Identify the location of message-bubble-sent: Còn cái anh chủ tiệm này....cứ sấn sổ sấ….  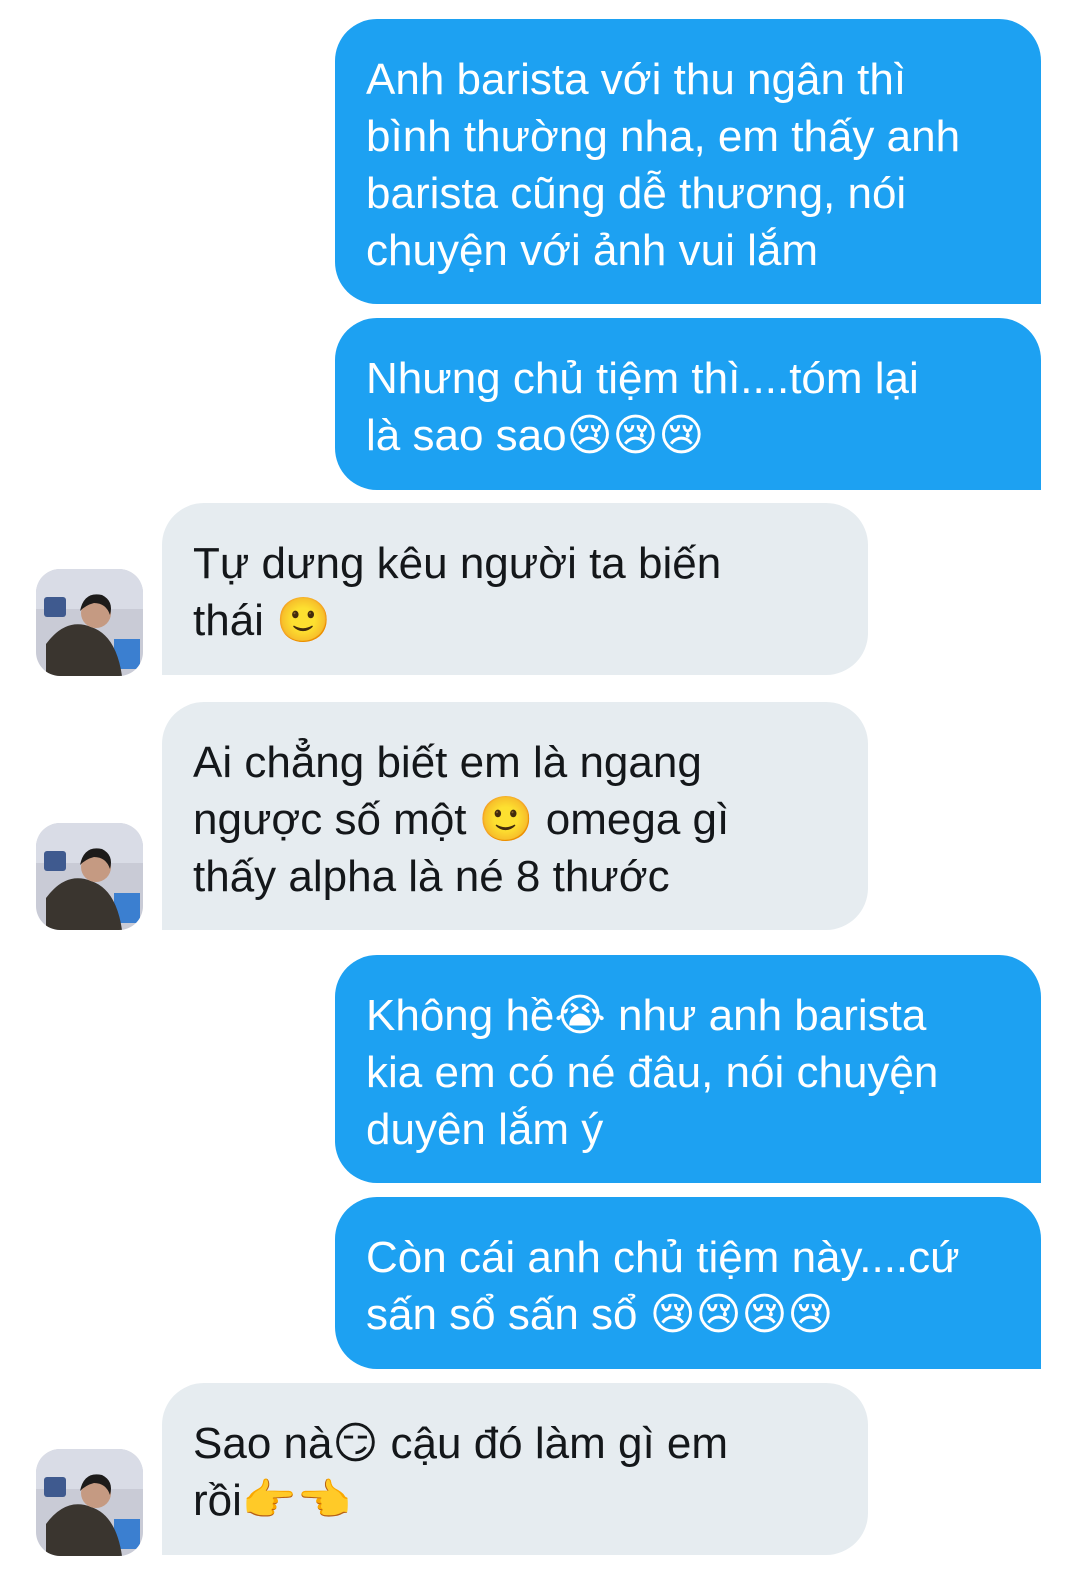
(688, 1283).